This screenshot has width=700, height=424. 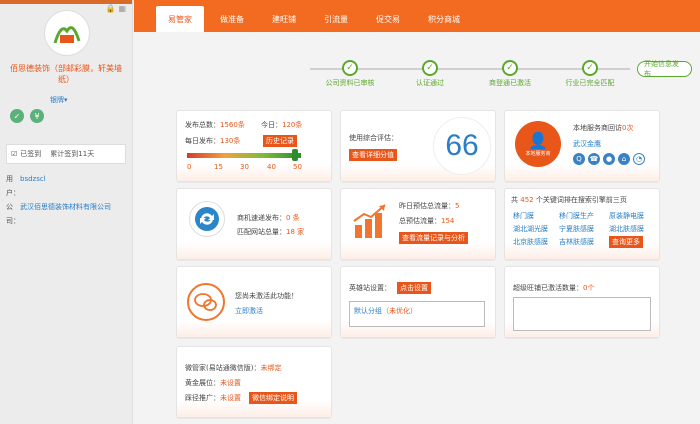 What do you see at coordinates (202, 398) in the screenshot?
I see `promo-label: 踩径推广：` at bounding box center [202, 398].